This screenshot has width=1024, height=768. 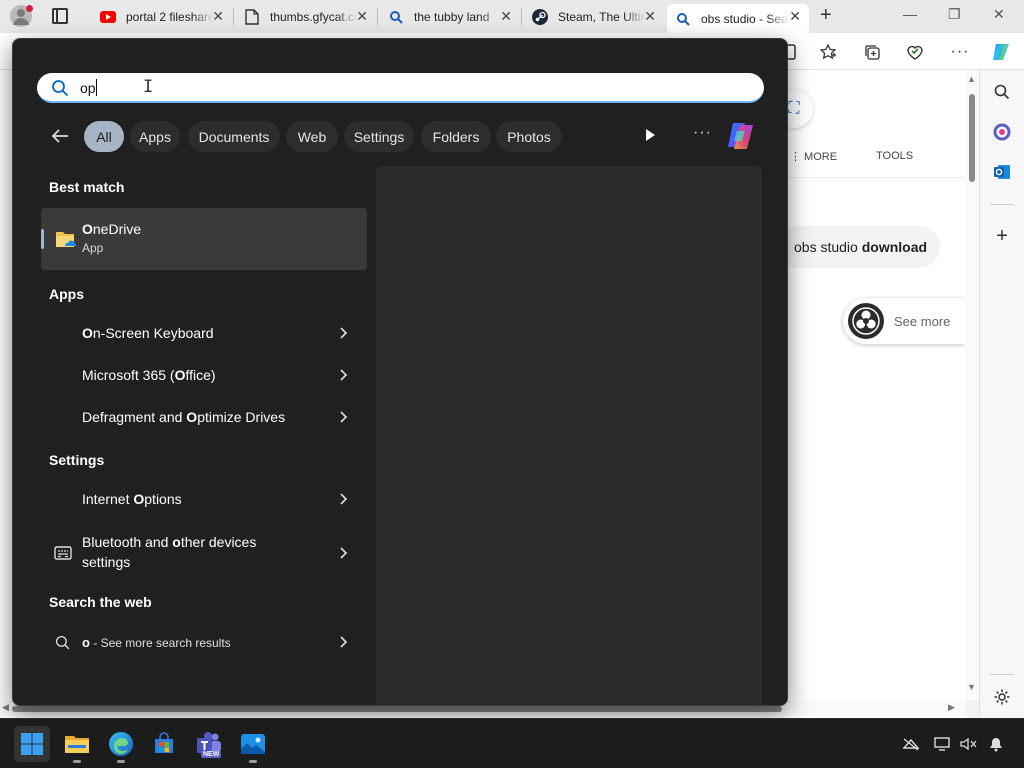 What do you see at coordinates (910, 14) in the screenshot?
I see `minimize-button: —` at bounding box center [910, 14].